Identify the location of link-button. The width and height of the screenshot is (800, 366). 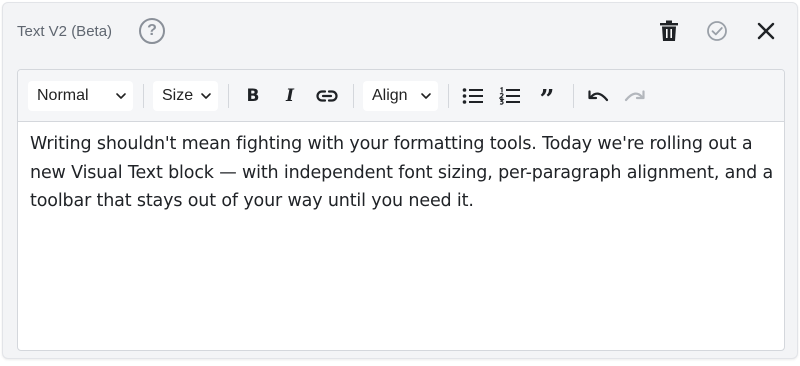
(327, 96).